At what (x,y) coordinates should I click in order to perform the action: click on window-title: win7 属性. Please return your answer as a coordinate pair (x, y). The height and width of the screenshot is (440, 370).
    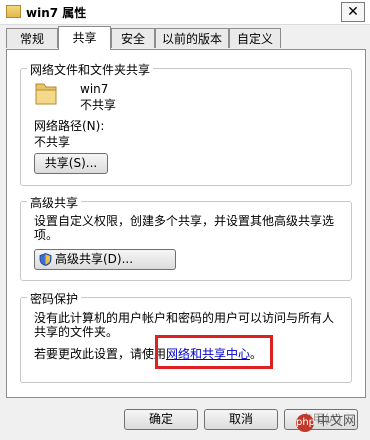
    Looking at the image, I should click on (56, 13).